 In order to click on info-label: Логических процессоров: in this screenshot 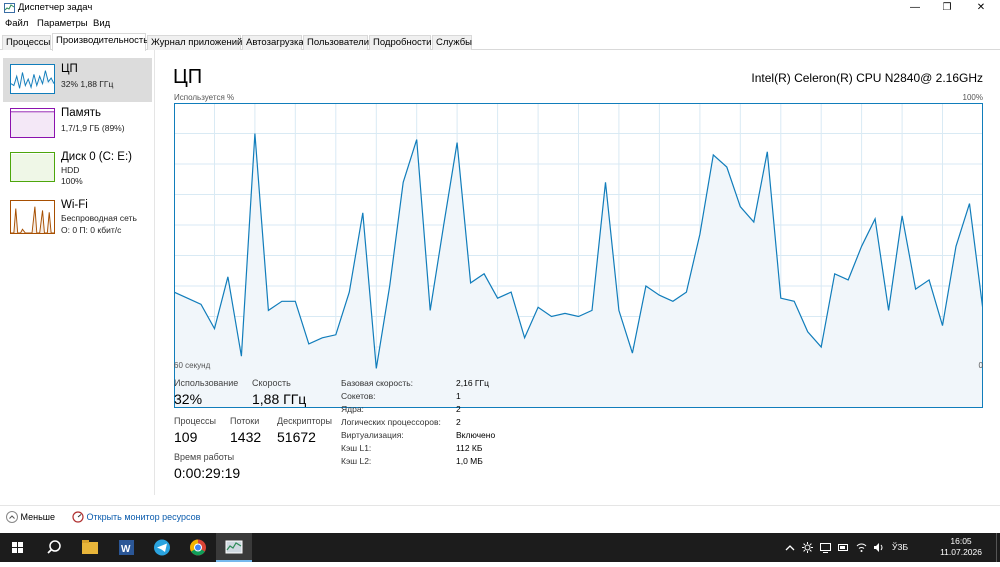, I will do `click(391, 422)`.